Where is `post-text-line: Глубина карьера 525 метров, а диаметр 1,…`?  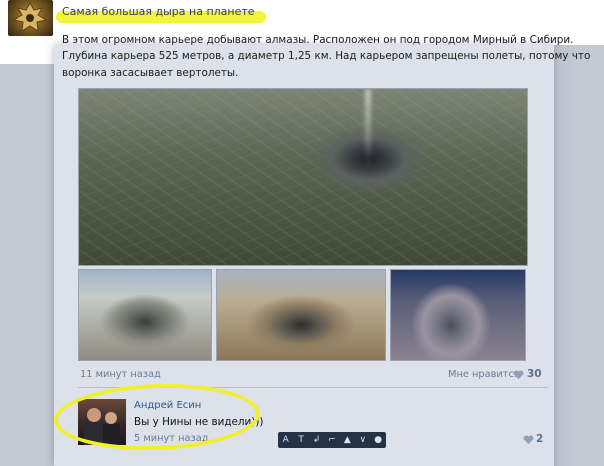
post-text-line: Глубина карьера 525 метров, а диаметр 1,… is located at coordinates (326, 56).